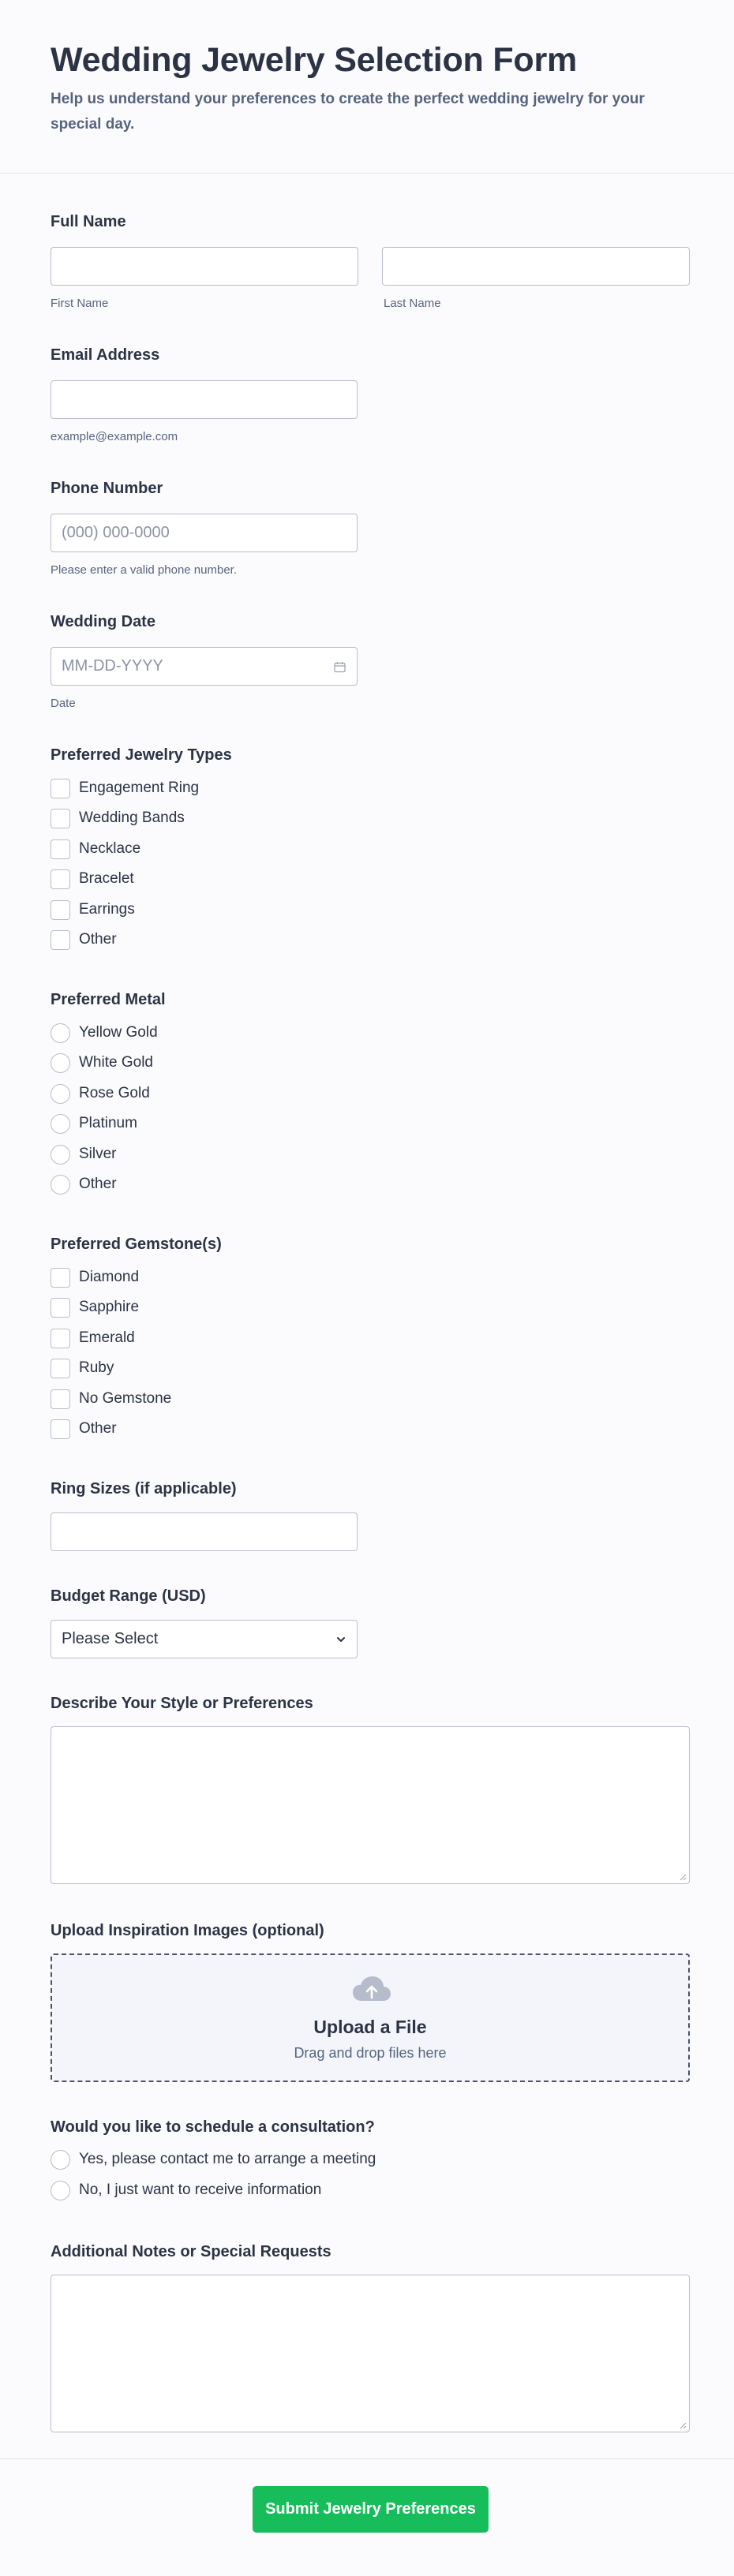 The width and height of the screenshot is (734, 2576). I want to click on metal-option: Other, so click(84, 1184).